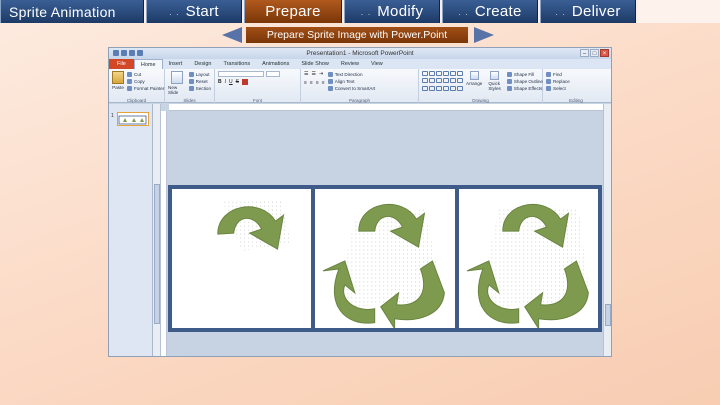  What do you see at coordinates (548, 81) in the screenshot?
I see `replace-icon` at bounding box center [548, 81].